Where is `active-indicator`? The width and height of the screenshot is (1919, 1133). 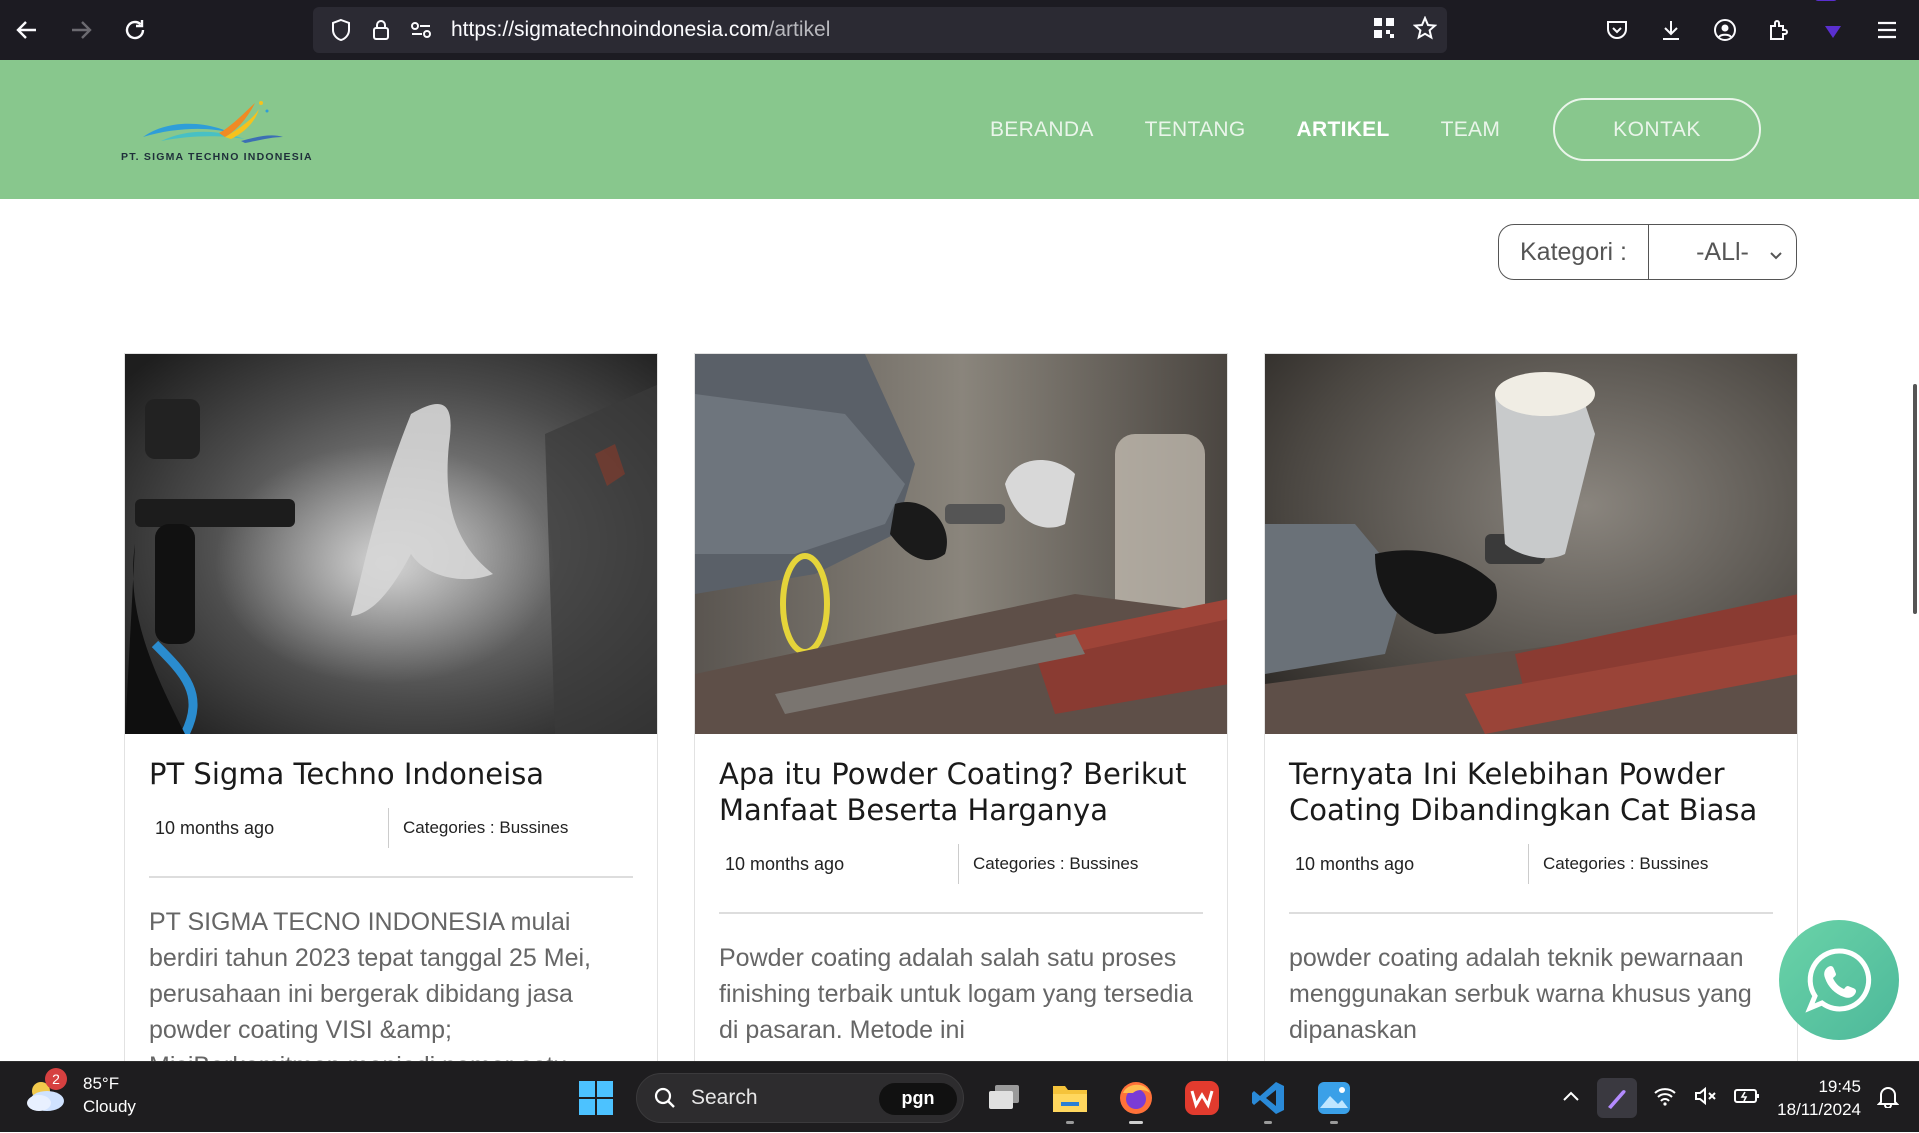 active-indicator is located at coordinates (1136, 1122).